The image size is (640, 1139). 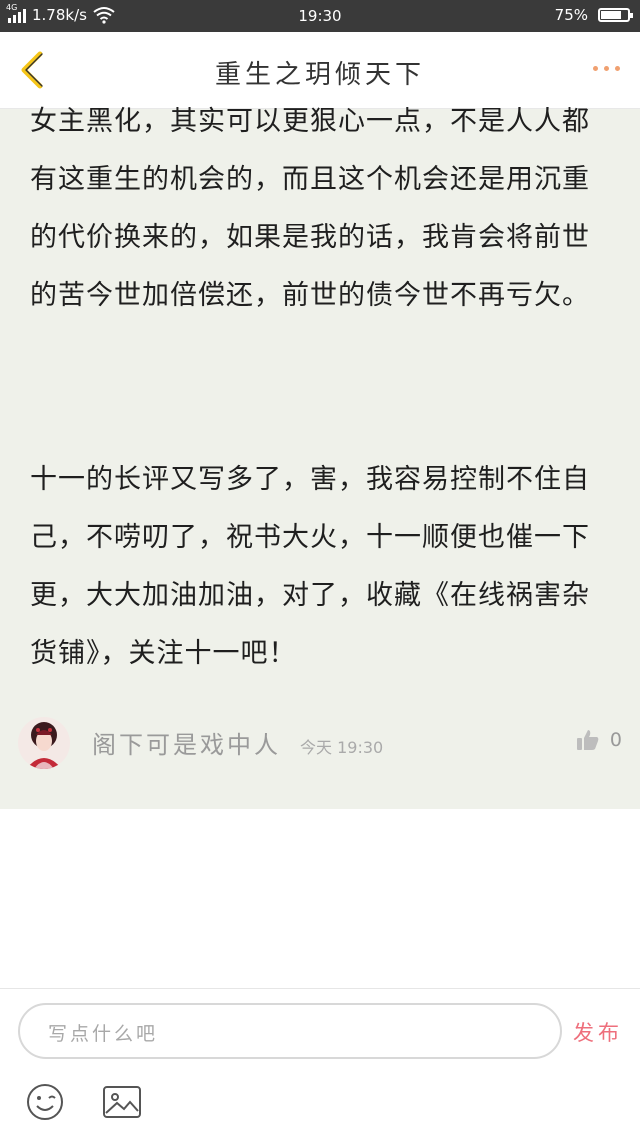 What do you see at coordinates (320, 1063) in the screenshot?
I see `reply-bar: 写点什么吧 发布` at bounding box center [320, 1063].